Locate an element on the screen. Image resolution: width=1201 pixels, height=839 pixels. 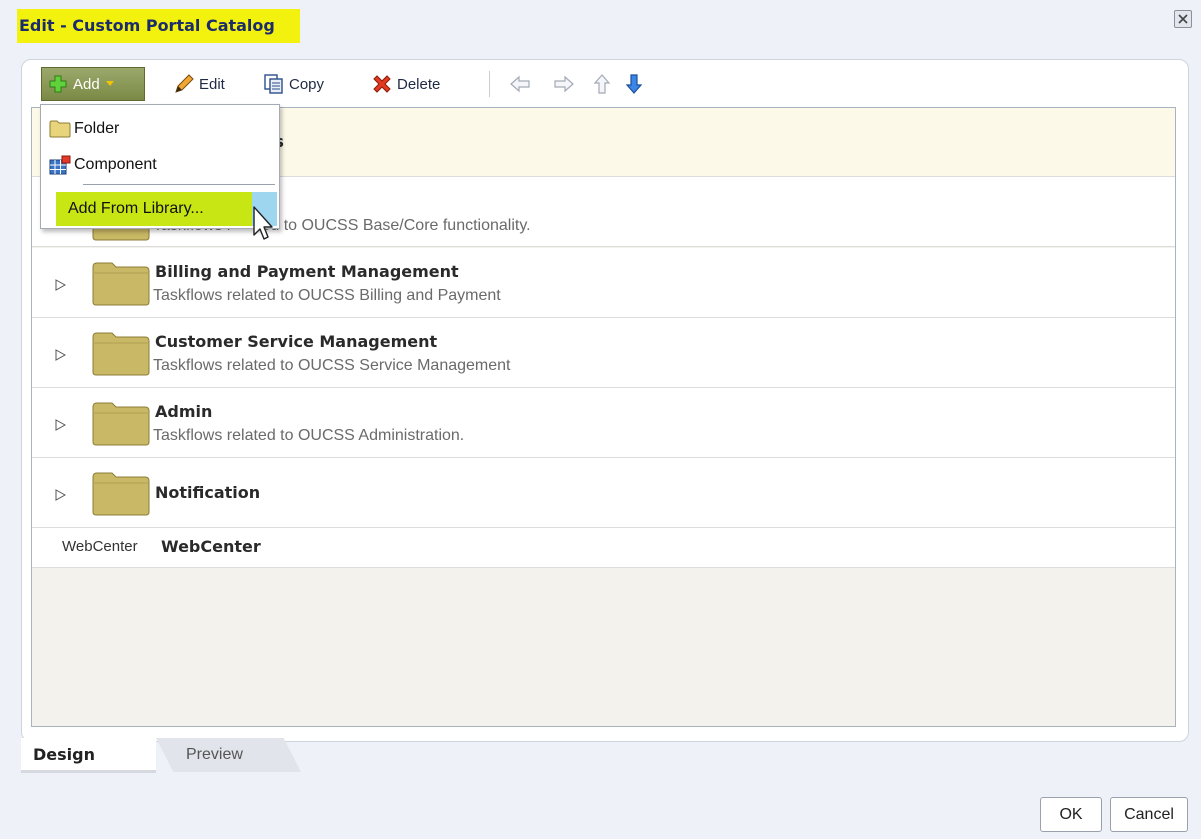
cancel-button: Cancel is located at coordinates (1149, 814).